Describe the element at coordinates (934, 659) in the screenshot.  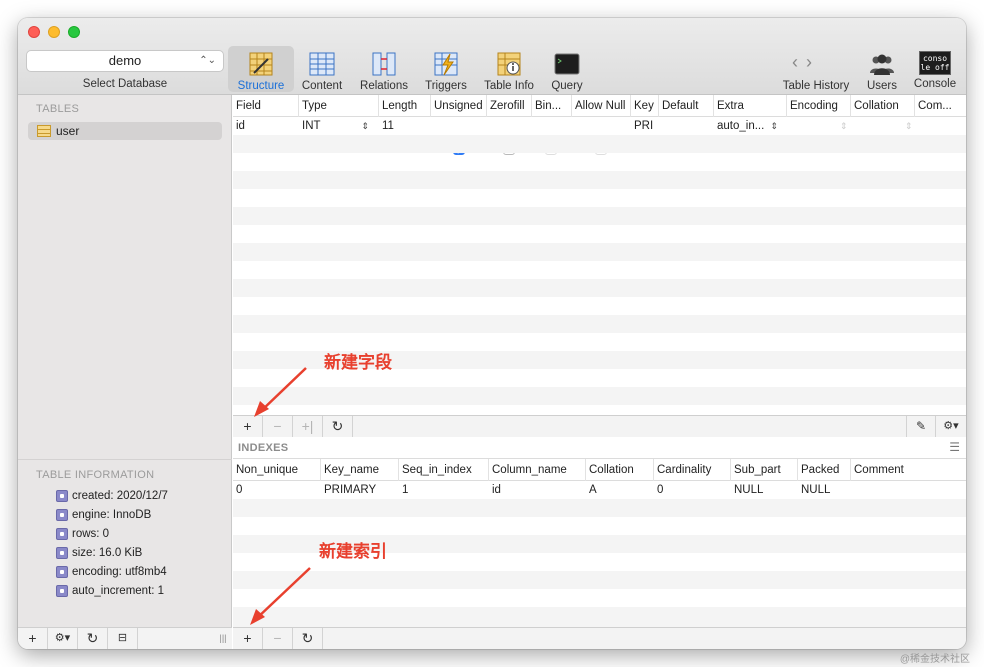
I see `watermark: @稀金技术社区` at that location.